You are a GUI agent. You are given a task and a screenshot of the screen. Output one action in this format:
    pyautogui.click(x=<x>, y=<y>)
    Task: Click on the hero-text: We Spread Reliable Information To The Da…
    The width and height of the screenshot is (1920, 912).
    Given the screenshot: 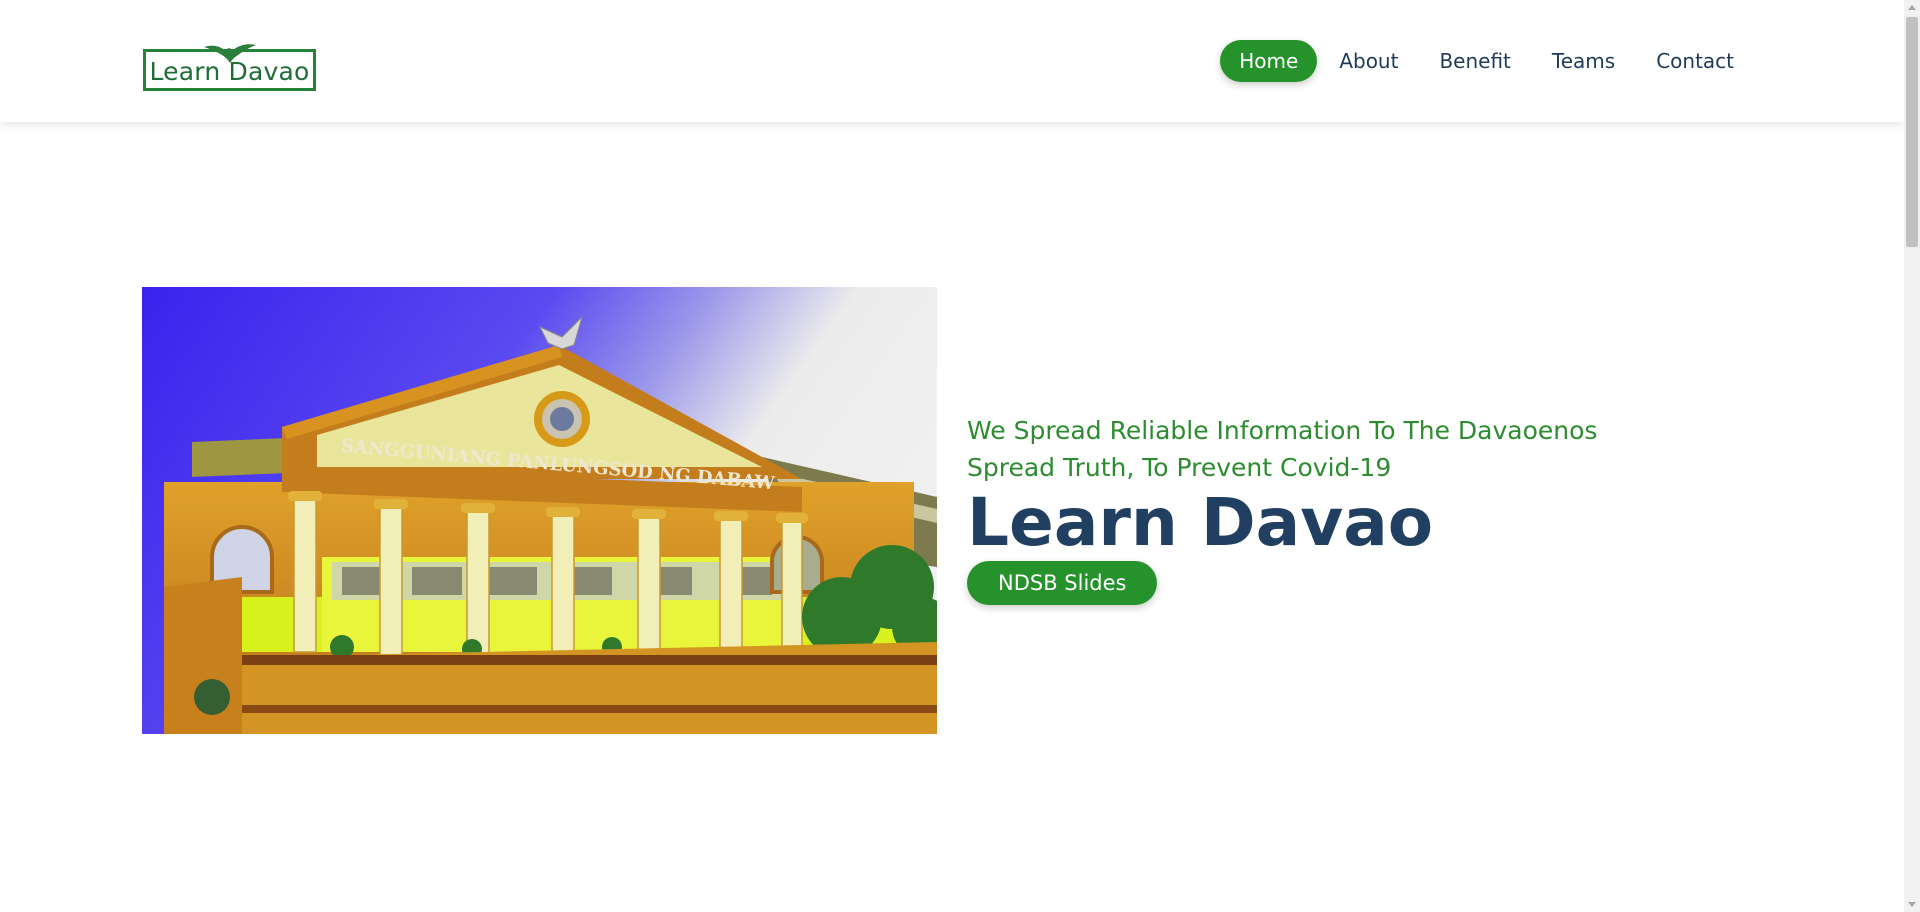 What is the action you would take?
    pyautogui.click(x=1282, y=508)
    